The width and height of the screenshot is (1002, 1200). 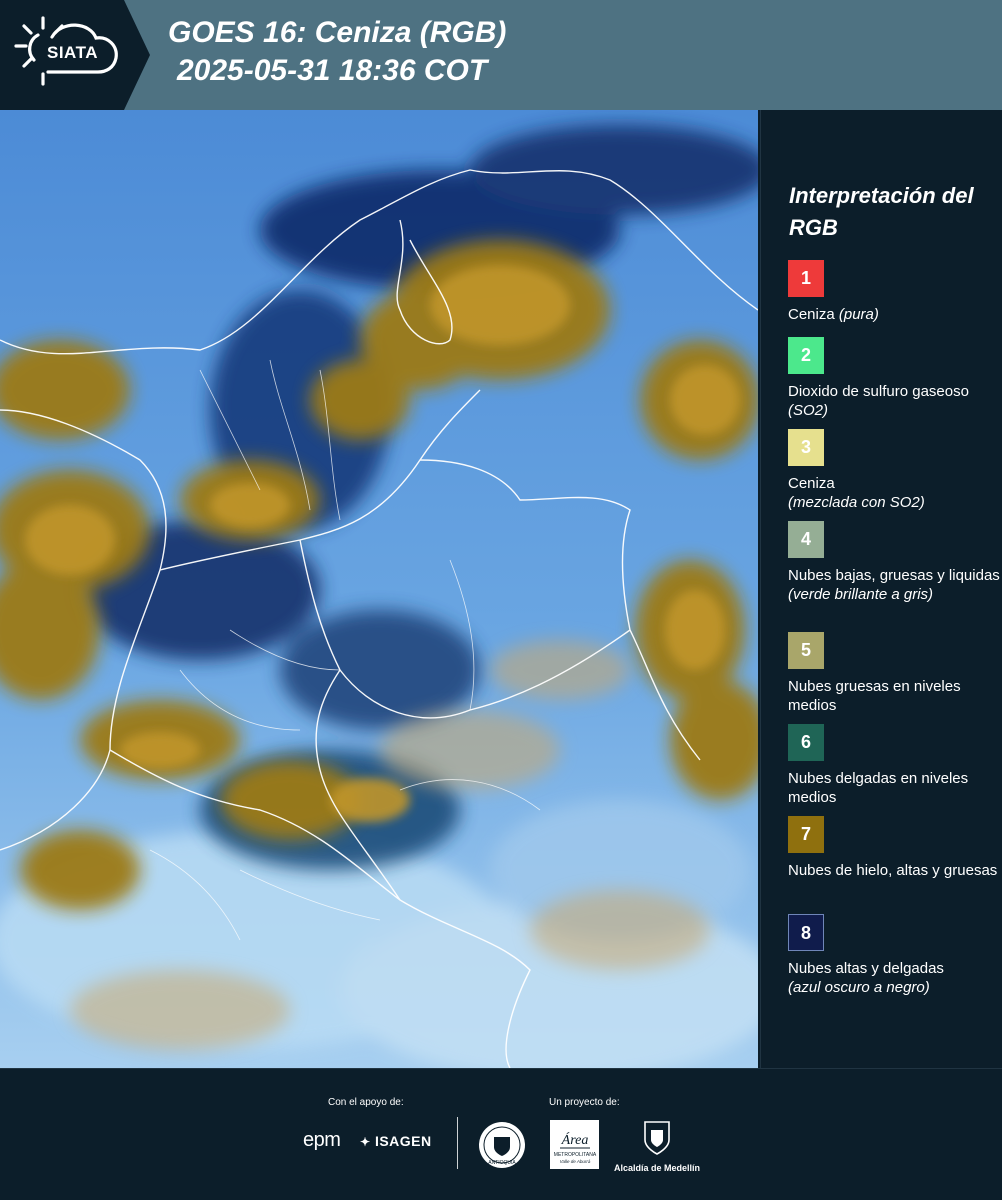 I want to click on footer-divider, so click(x=457, y=1143).